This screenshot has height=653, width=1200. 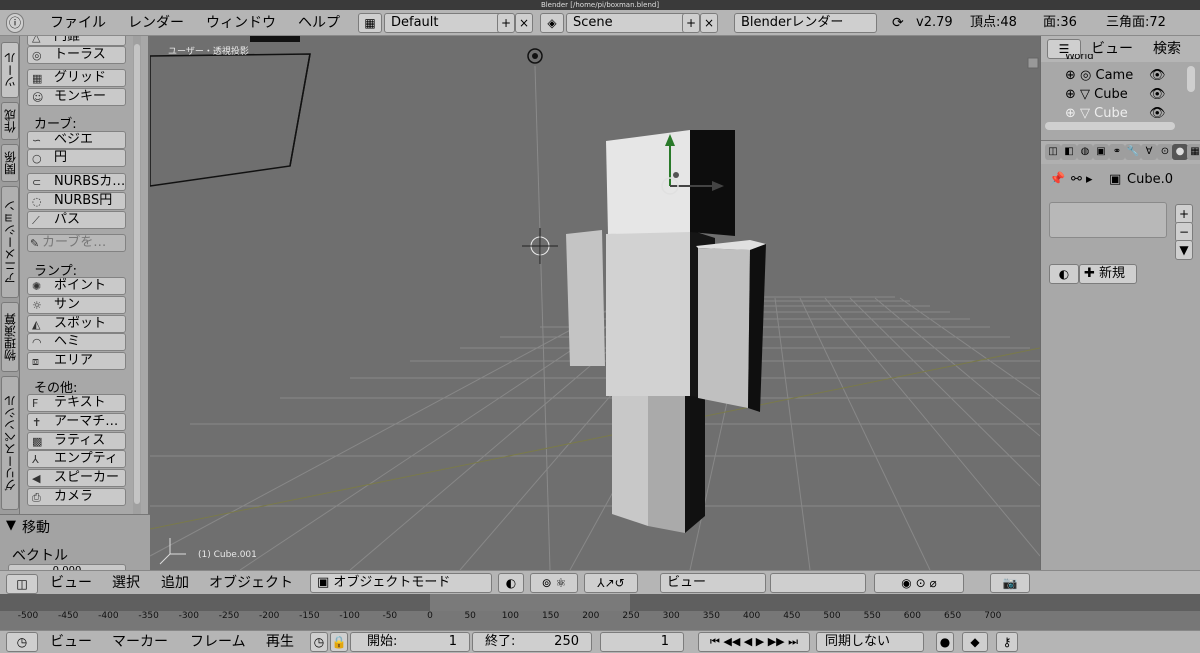 What do you see at coordinates (10, 121) in the screenshot?
I see `tab-create: 作成` at bounding box center [10, 121].